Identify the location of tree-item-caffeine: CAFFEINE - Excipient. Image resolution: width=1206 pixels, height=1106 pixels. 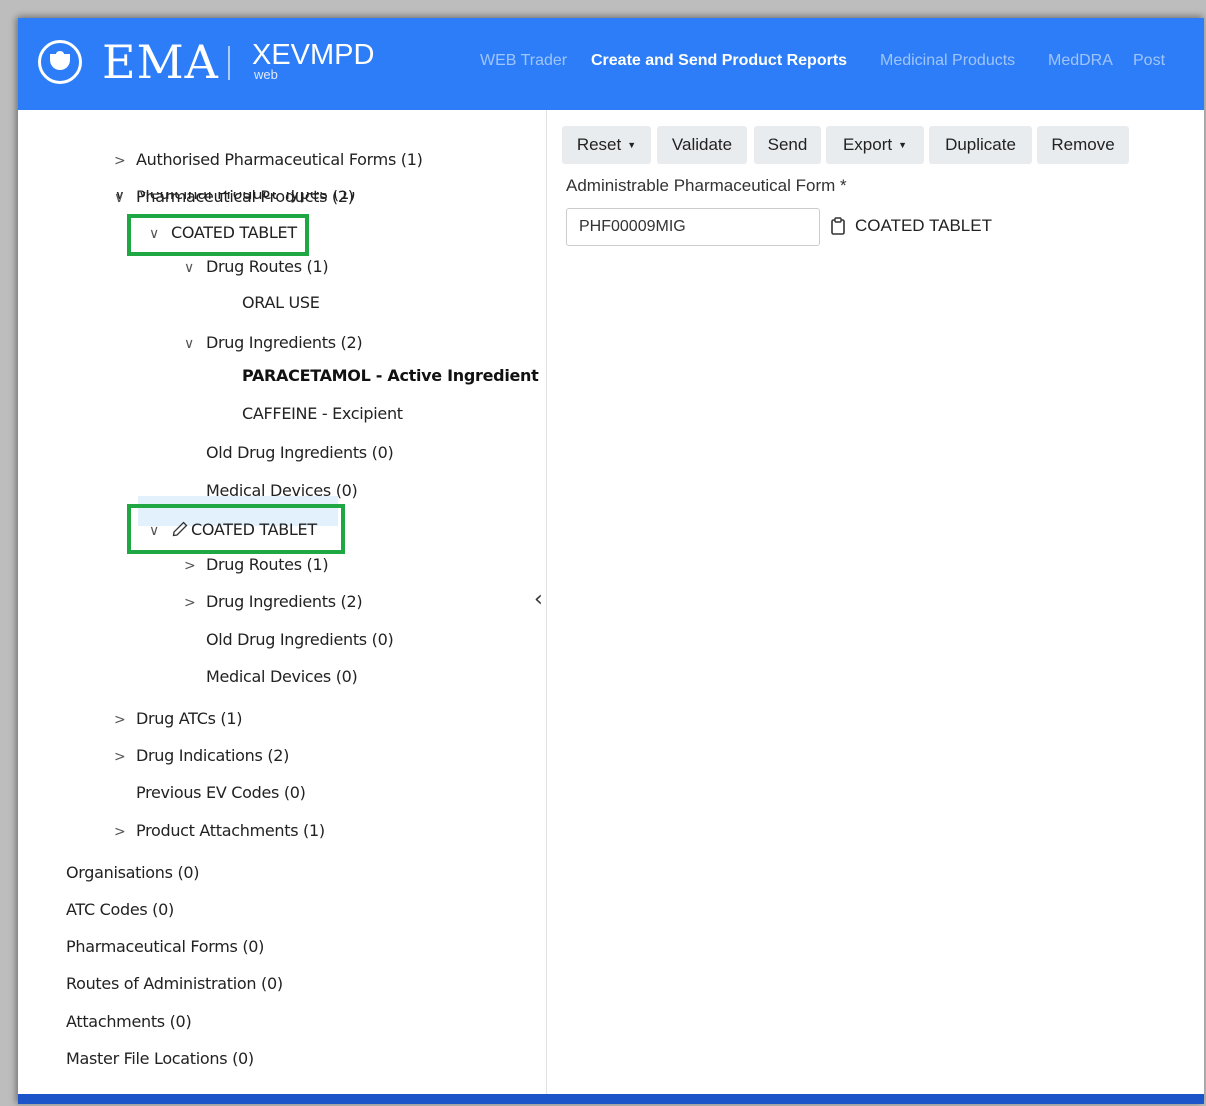
(322, 414).